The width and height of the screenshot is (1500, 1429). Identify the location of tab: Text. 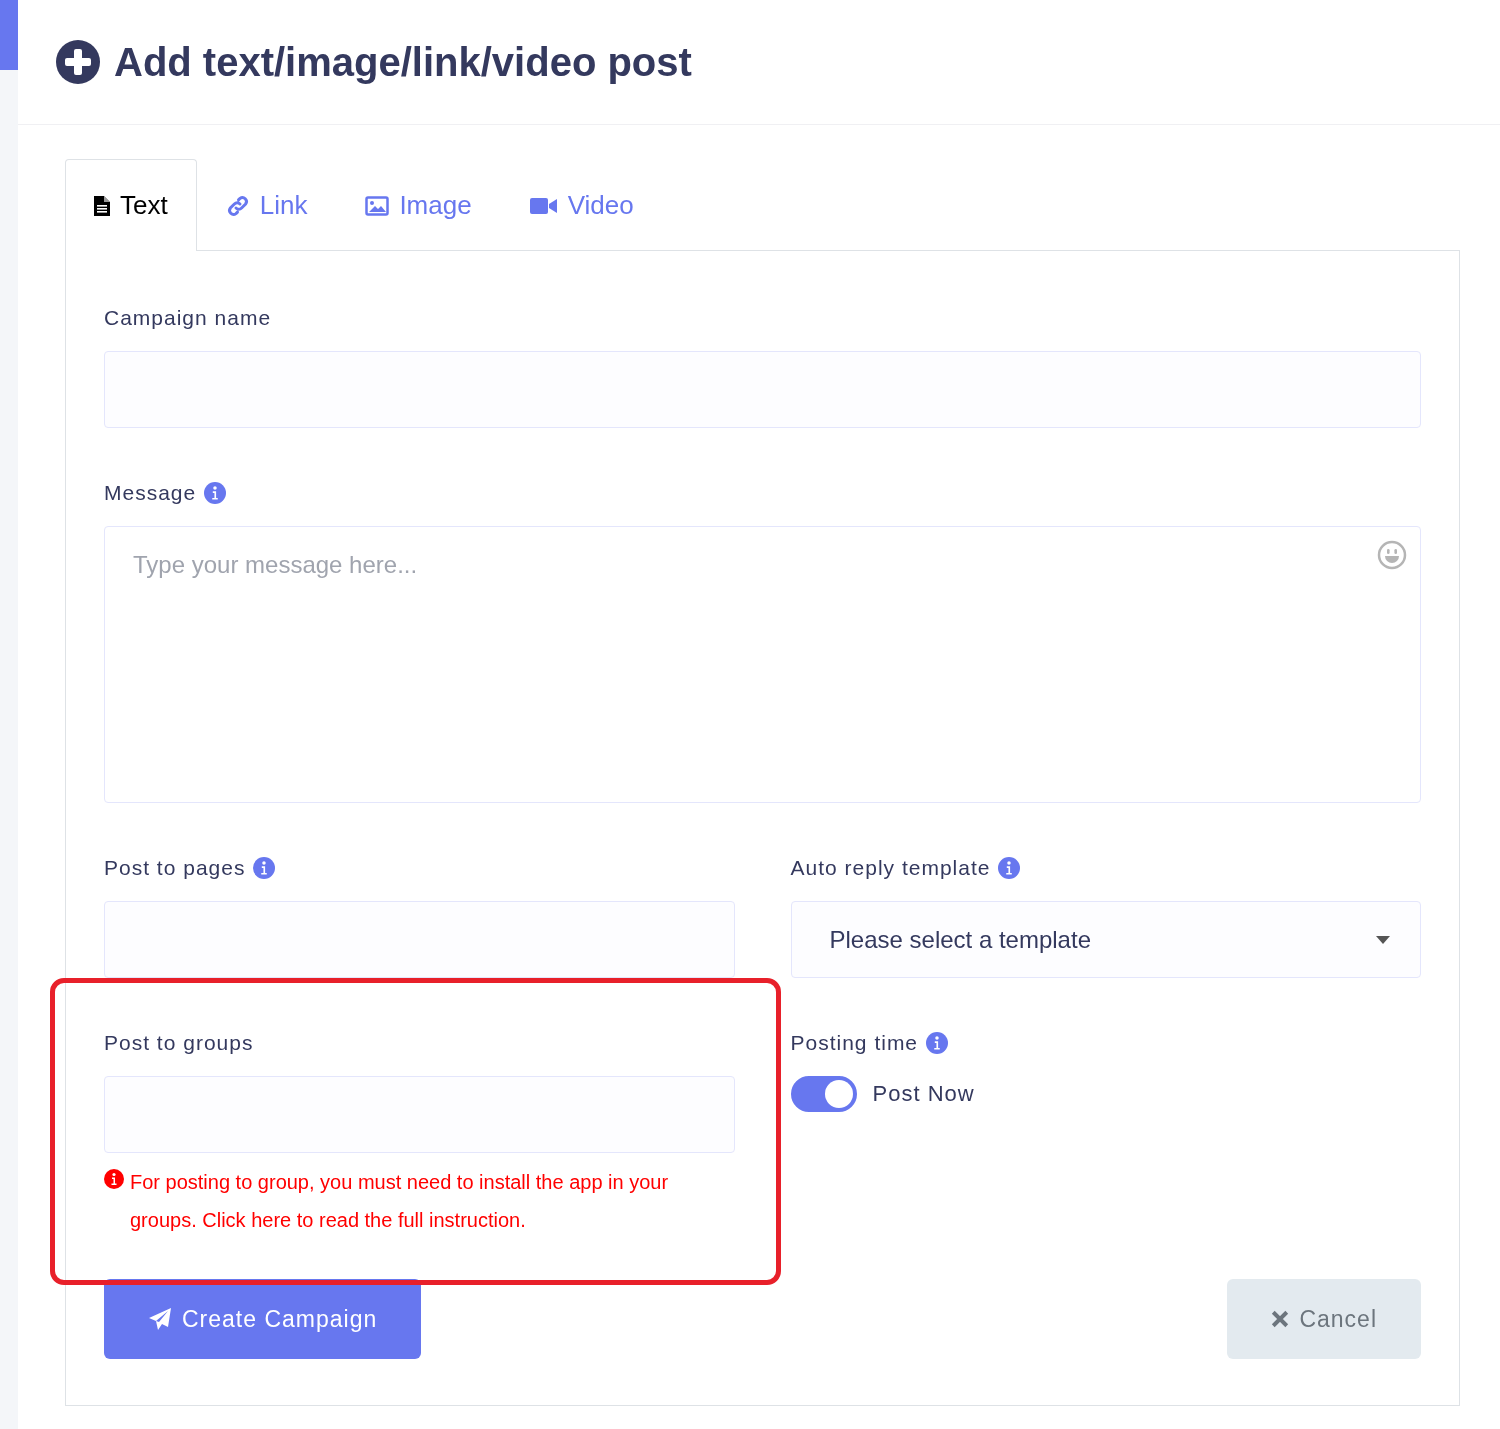
(131, 205).